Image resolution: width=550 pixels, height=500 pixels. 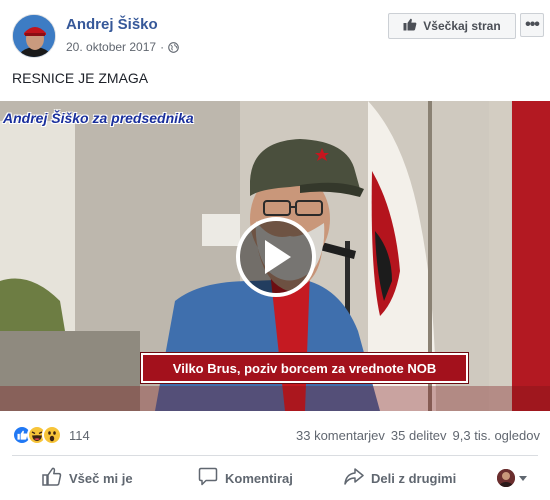 What do you see at coordinates (275, 455) in the screenshot?
I see `divider` at bounding box center [275, 455].